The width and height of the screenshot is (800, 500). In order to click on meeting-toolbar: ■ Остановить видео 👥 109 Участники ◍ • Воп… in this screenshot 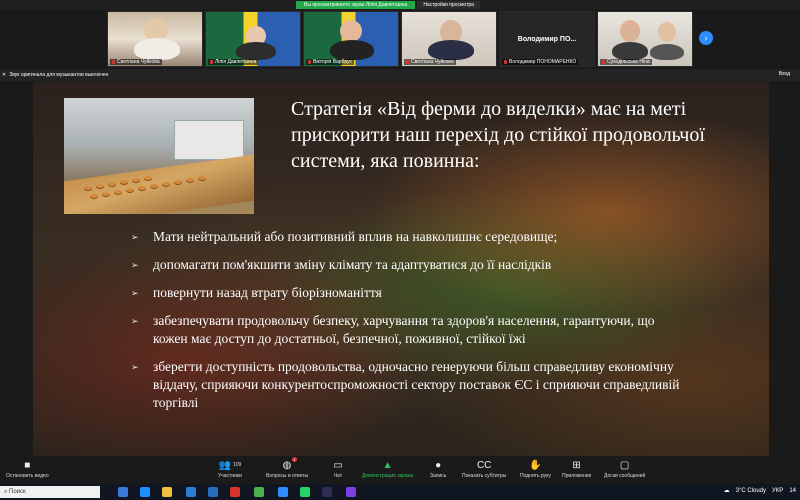, I will do `click(400, 470)`.